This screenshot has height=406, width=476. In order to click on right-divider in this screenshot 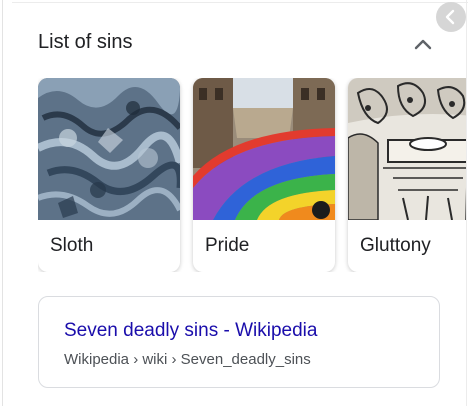, I will do `click(466, 203)`.